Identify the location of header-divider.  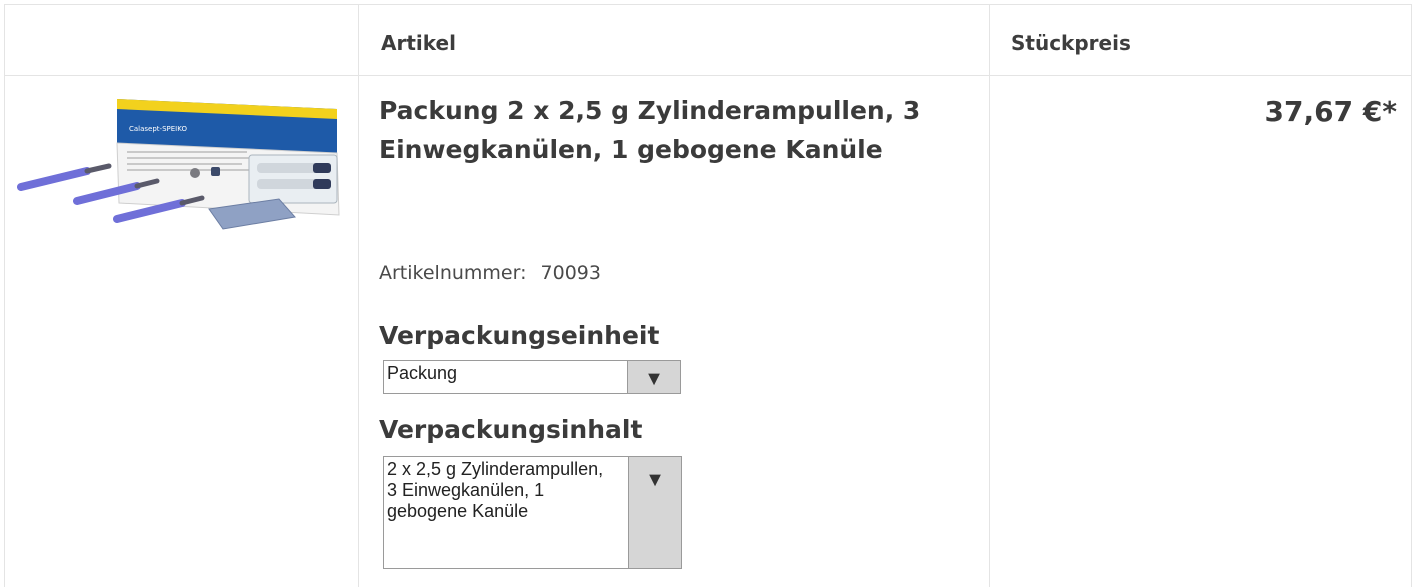
(708, 75).